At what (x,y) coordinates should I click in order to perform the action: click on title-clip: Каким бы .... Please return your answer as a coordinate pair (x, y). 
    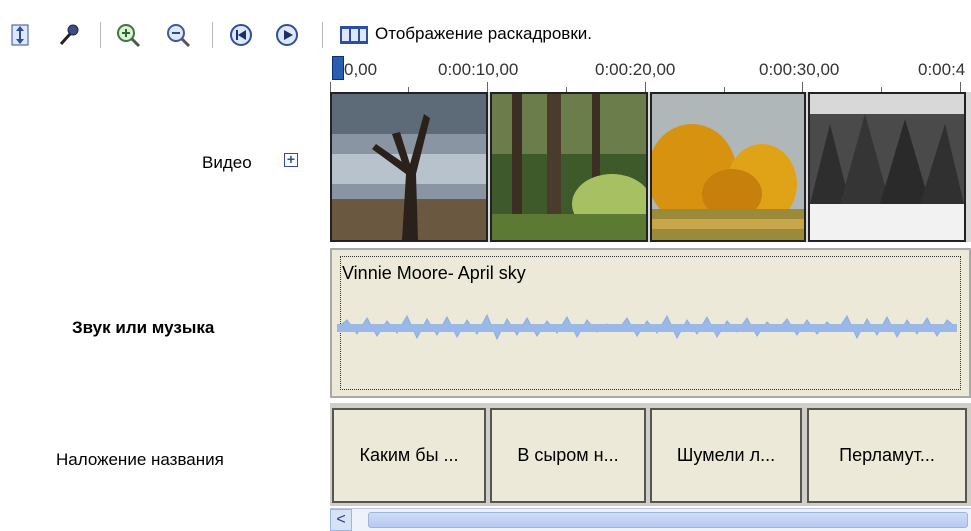
    Looking at the image, I should click on (409, 455).